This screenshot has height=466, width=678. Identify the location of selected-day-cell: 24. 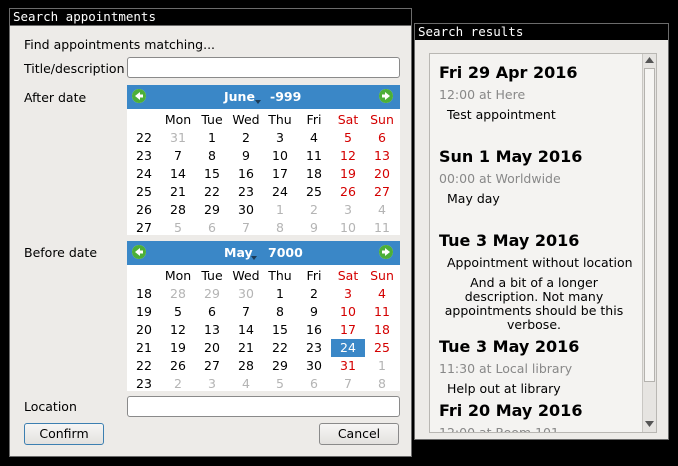
(348, 348).